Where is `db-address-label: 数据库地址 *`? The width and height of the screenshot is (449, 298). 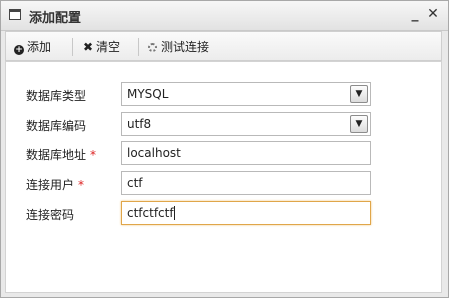
db-address-label: 数据库地址 * is located at coordinates (61, 155).